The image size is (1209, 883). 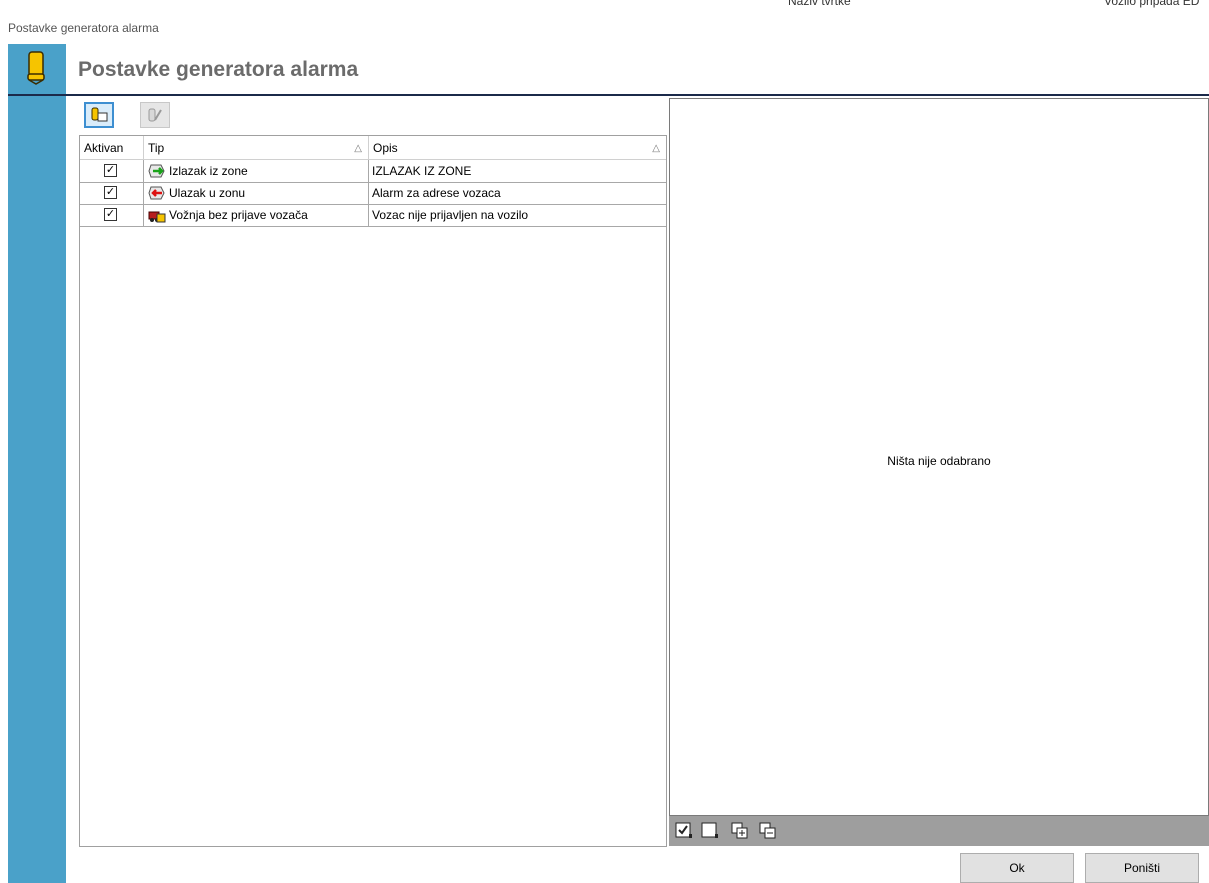 What do you see at coordinates (156, 171) in the screenshot?
I see `zone-exit-icon` at bounding box center [156, 171].